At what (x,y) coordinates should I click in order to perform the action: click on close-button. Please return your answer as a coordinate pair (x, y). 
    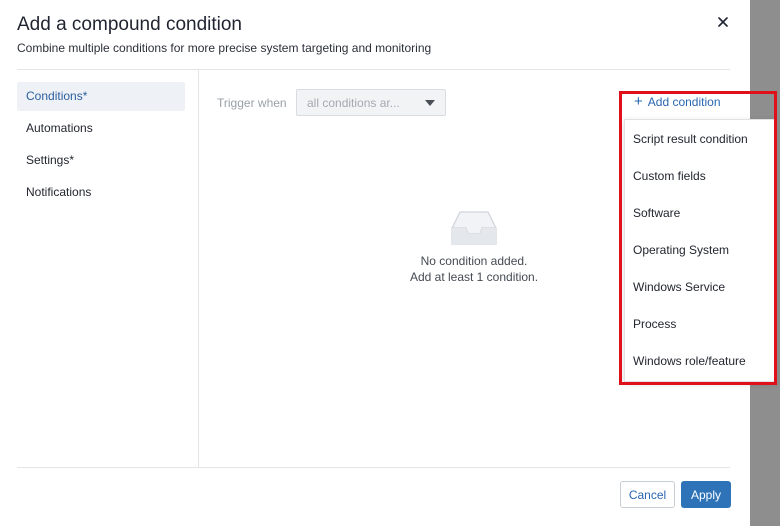
    Looking at the image, I should click on (723, 22).